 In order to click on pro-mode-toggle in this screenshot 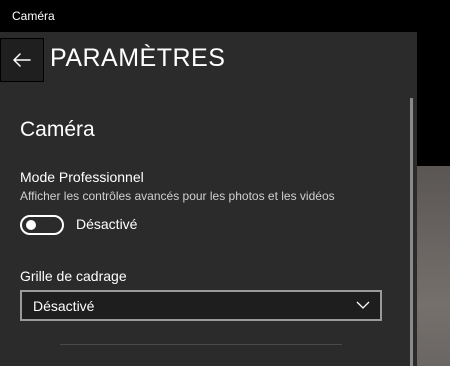, I will do `click(42, 225)`.